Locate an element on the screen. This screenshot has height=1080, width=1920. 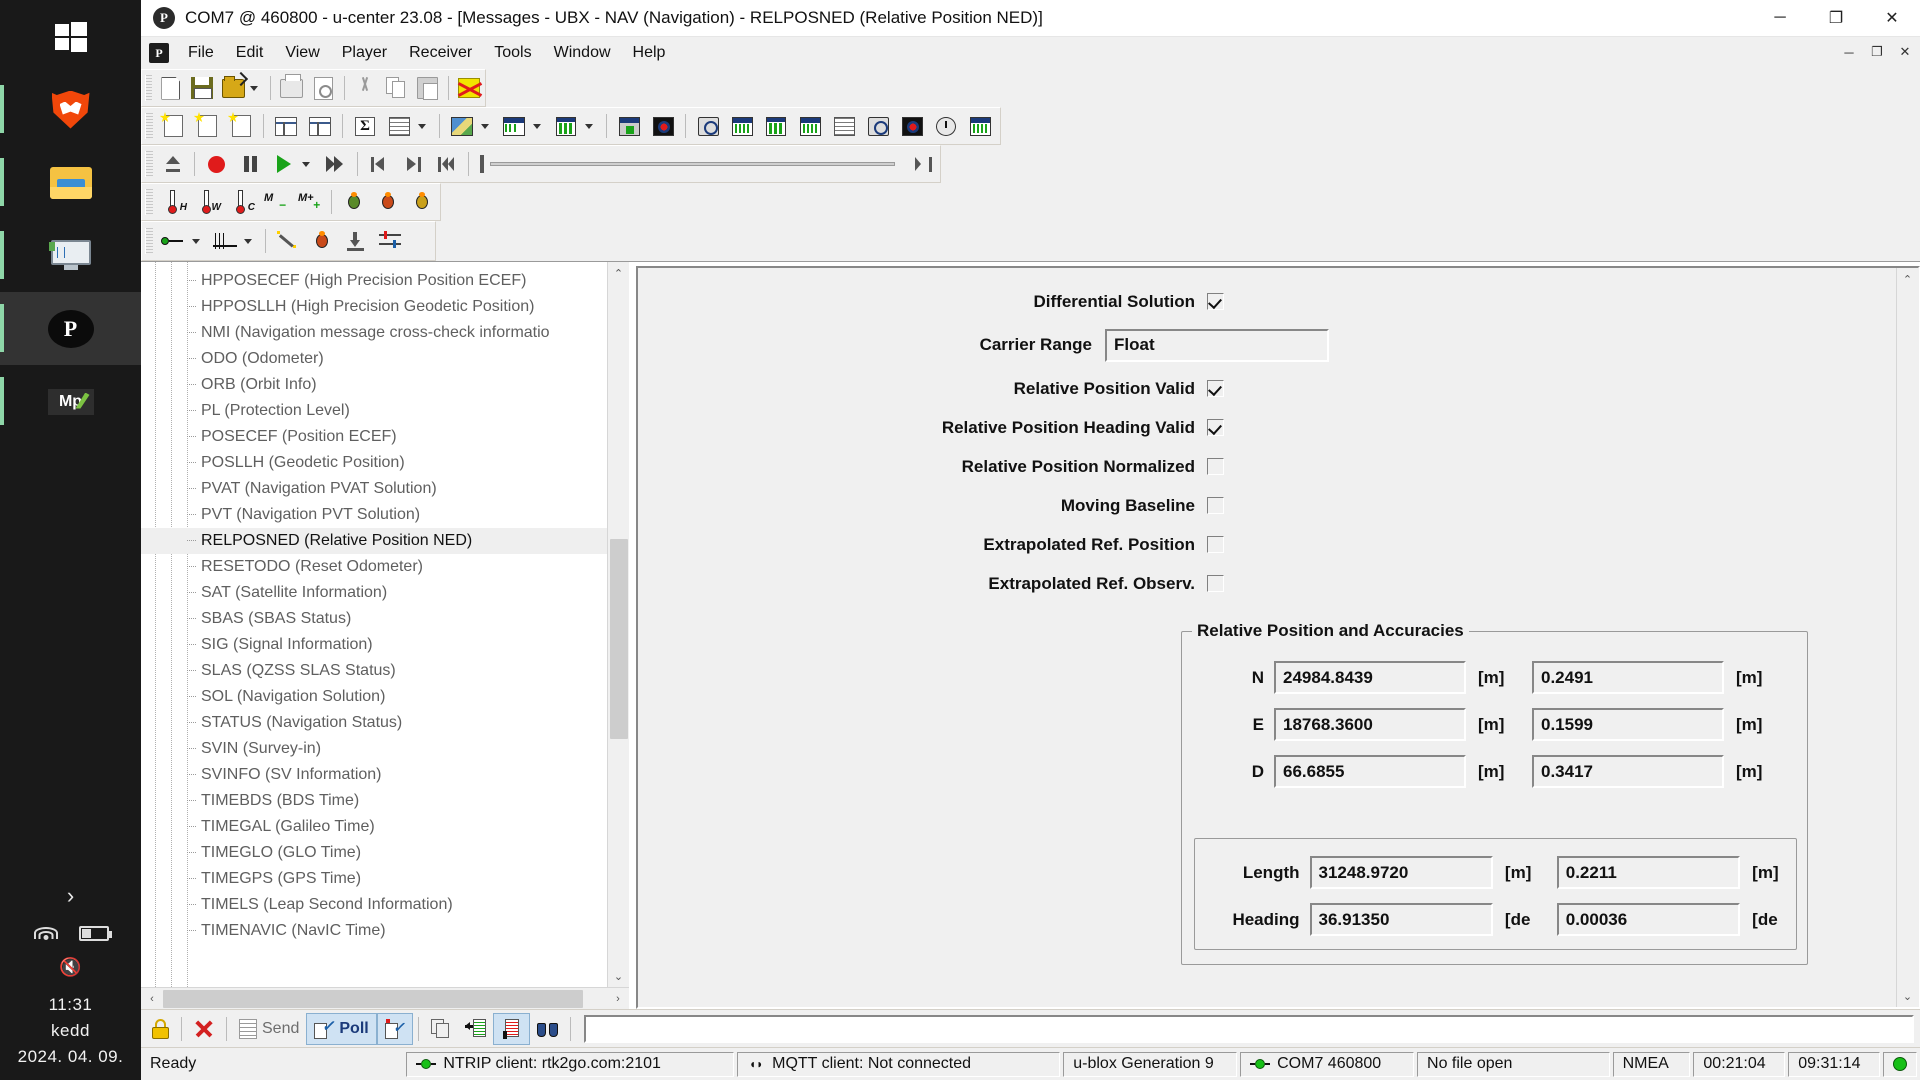
slider-track is located at coordinates (692, 164).